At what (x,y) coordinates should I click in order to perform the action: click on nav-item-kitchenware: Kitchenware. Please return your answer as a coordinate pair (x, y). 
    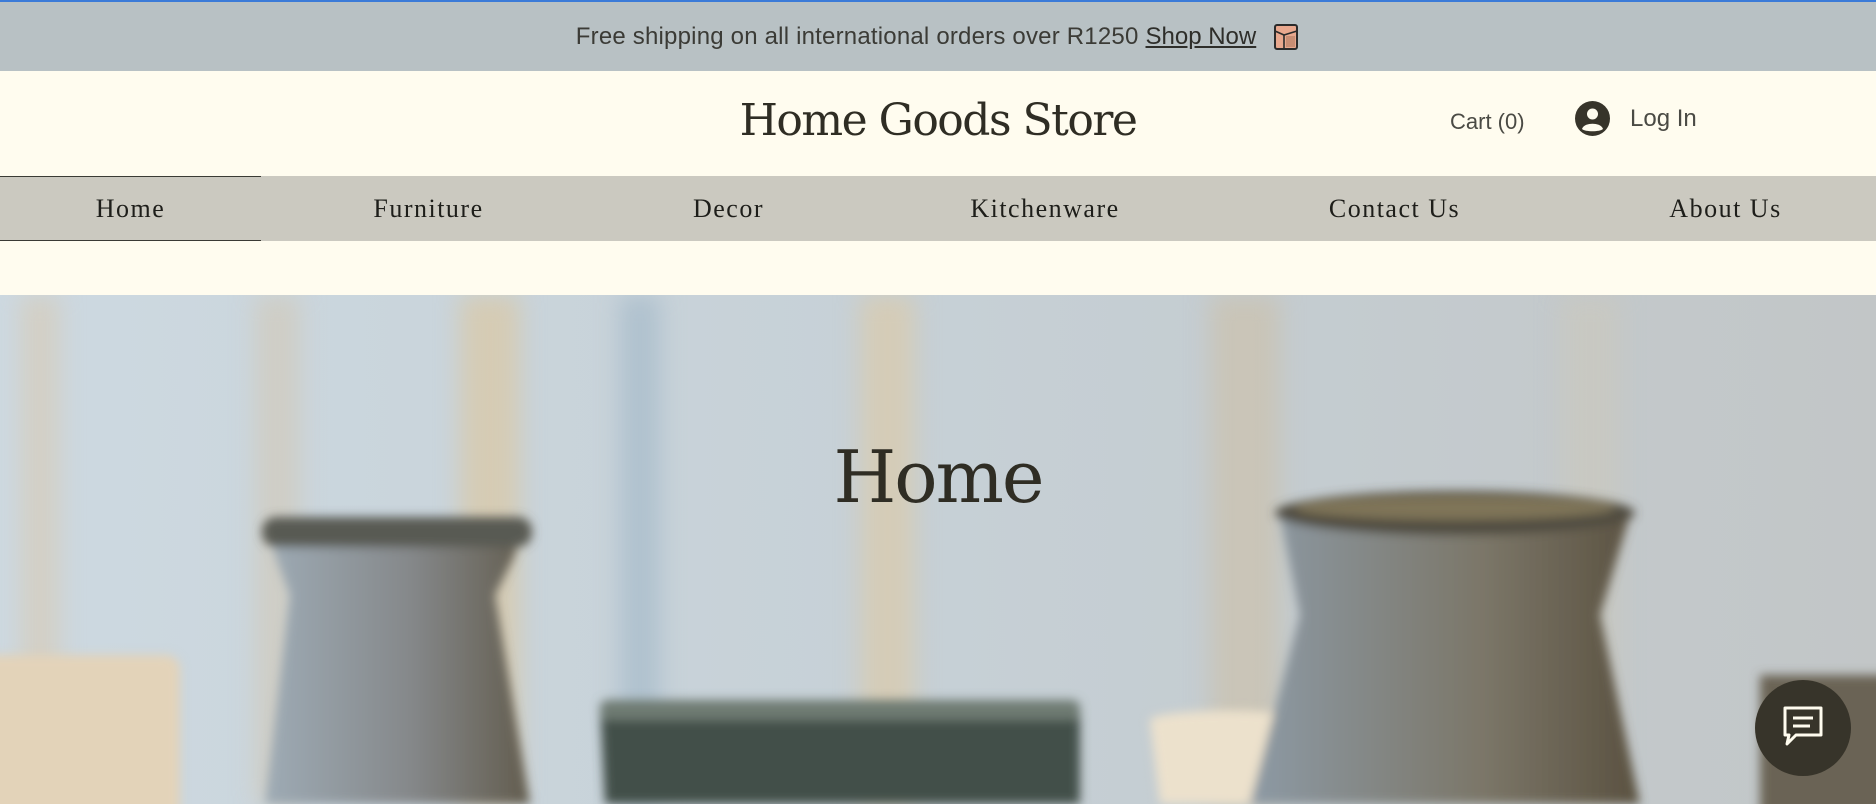
    Looking at the image, I should click on (1045, 208).